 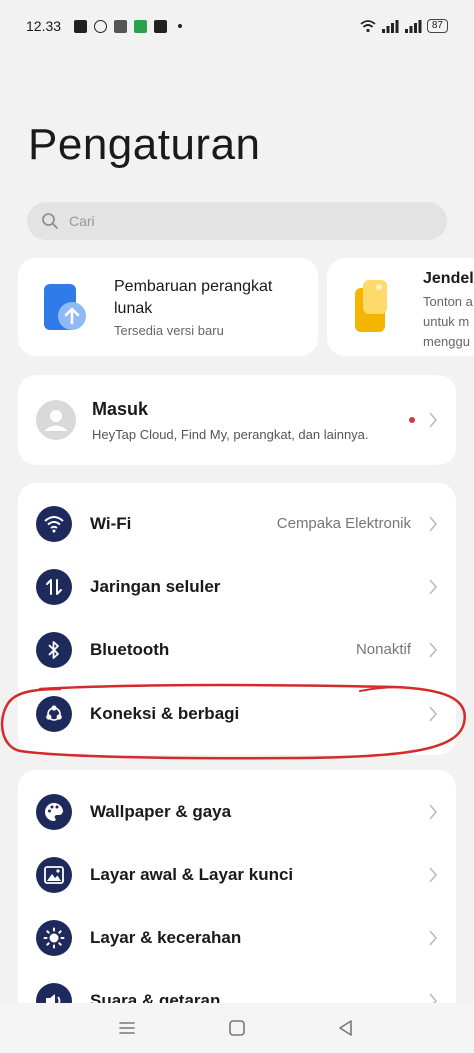 What do you see at coordinates (54, 523) in the screenshot?
I see `wifi-icon` at bounding box center [54, 523].